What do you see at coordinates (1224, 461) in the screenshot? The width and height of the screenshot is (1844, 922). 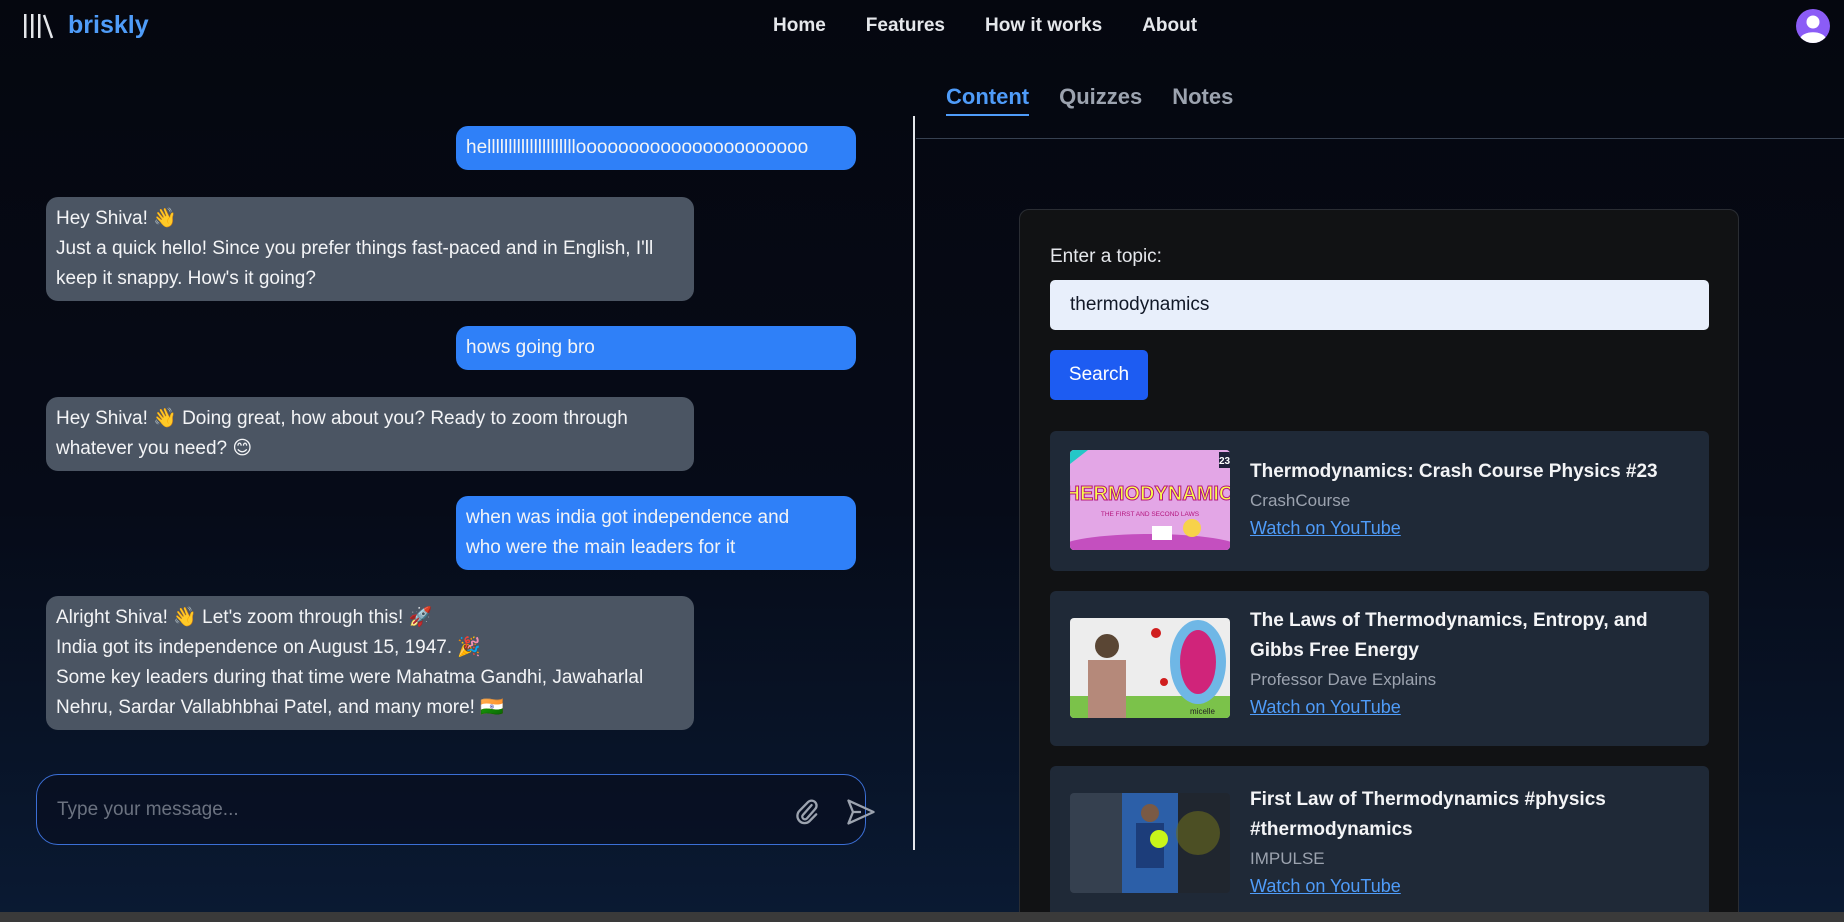 I see `svg-text: 23` at bounding box center [1224, 461].